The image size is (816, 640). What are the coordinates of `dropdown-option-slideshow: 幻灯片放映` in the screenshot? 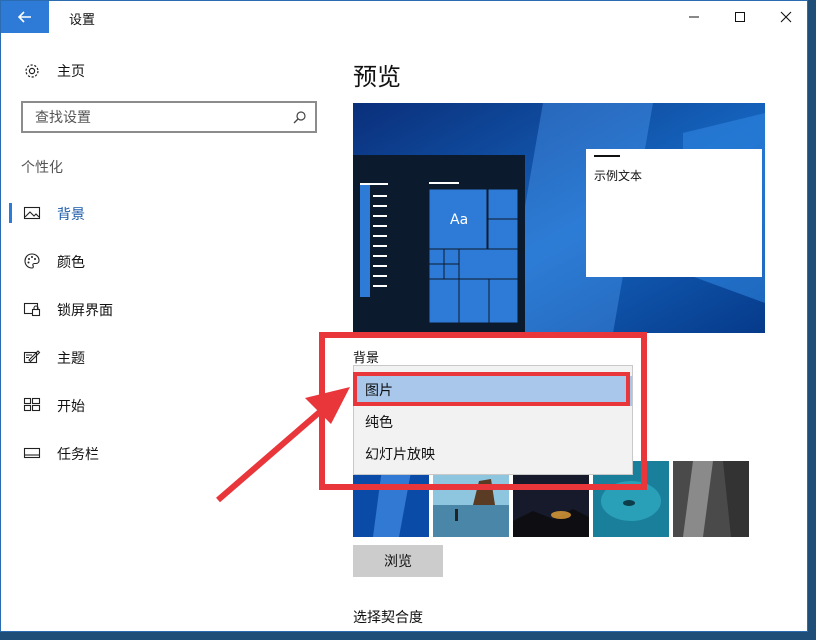 It's located at (493, 455).